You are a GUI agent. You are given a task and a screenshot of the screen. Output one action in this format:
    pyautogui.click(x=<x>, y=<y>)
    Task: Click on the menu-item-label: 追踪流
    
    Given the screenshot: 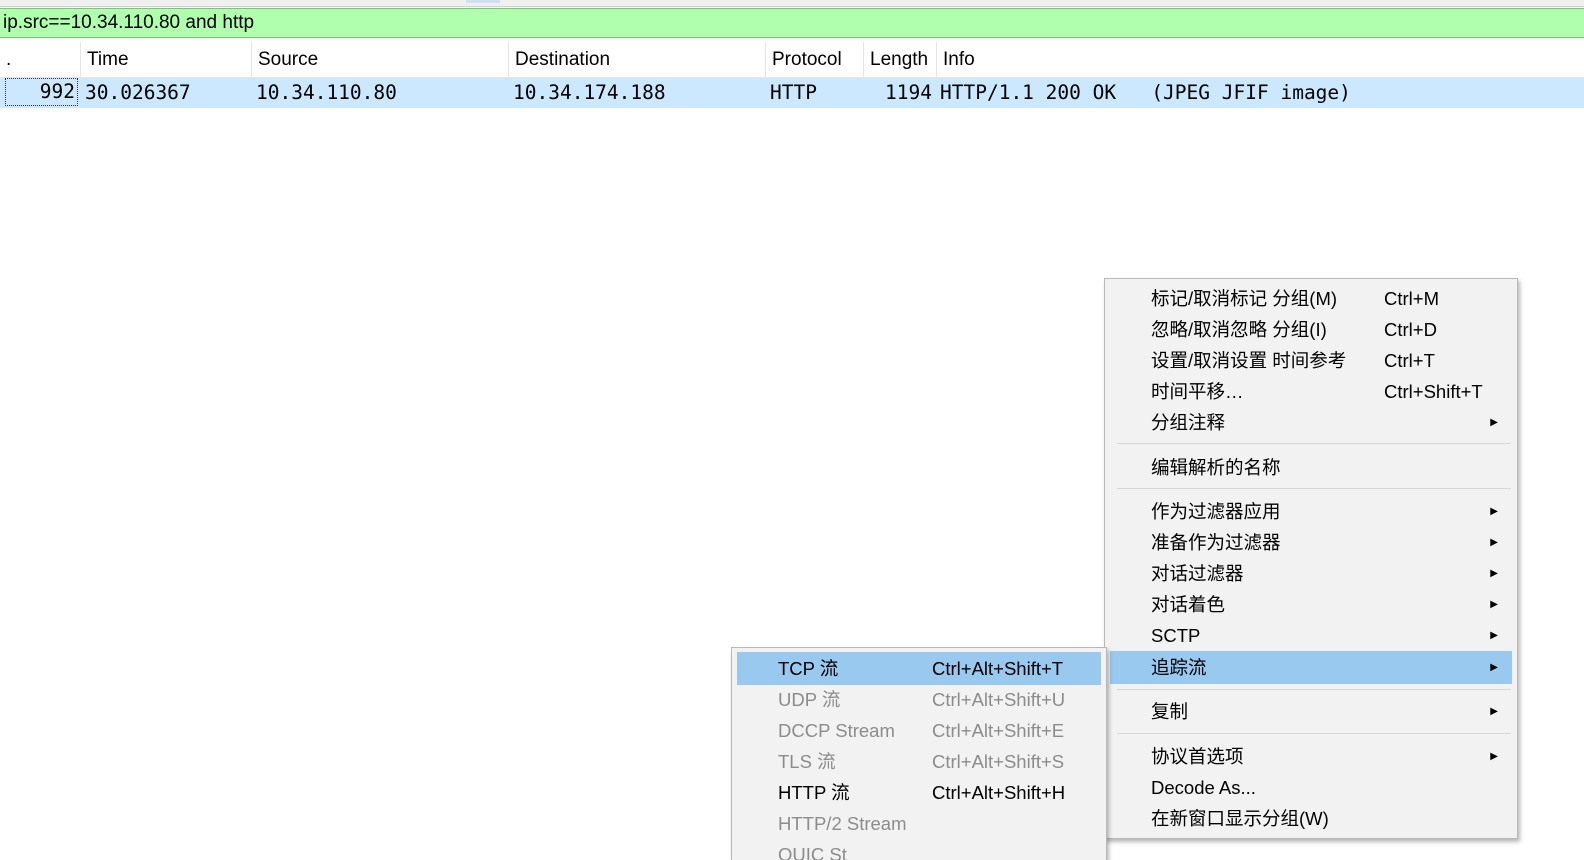 What is the action you would take?
    pyautogui.click(x=1179, y=667)
    